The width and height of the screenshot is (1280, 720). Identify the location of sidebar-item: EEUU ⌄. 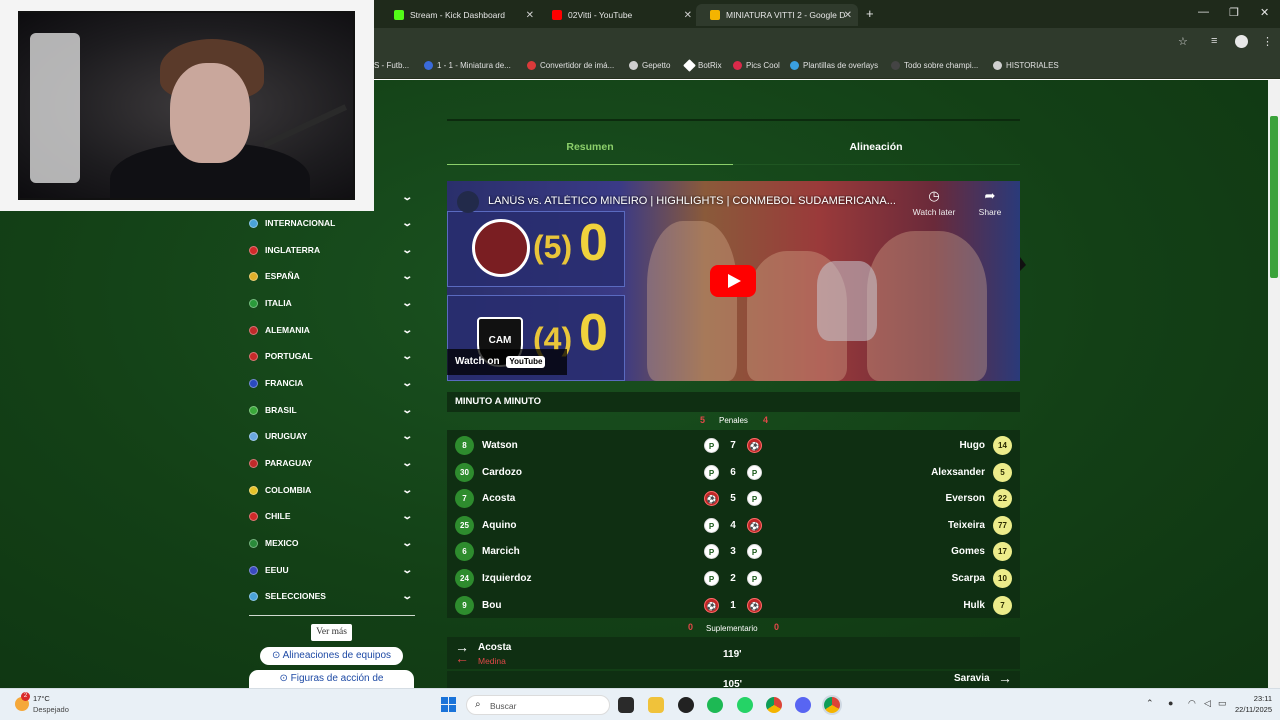
(332, 570).